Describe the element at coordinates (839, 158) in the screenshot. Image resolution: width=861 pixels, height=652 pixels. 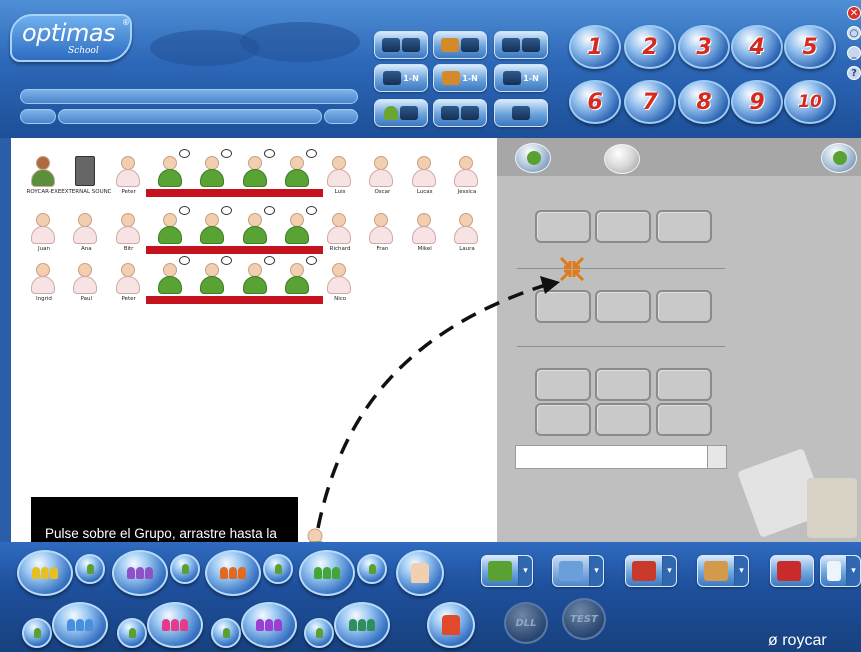
I see `next-arrow-button` at that location.